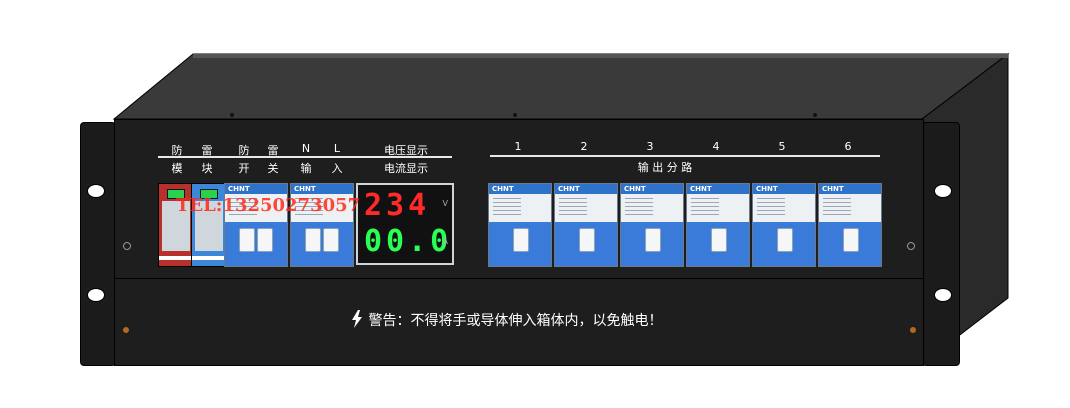  I want to click on phone-watermark: TEL:13250273057, so click(268, 205).